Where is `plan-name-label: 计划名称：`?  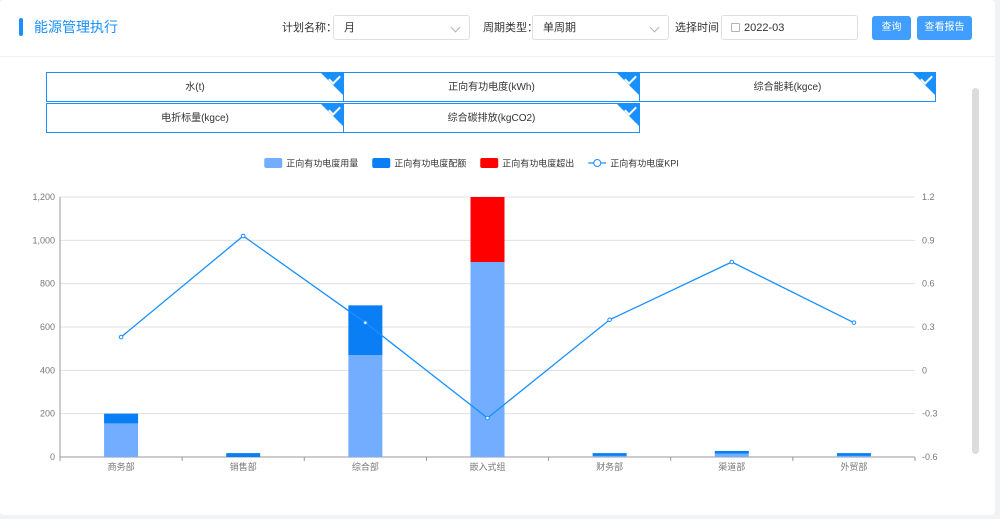
plan-name-label: 计划名称： is located at coordinates (309, 28).